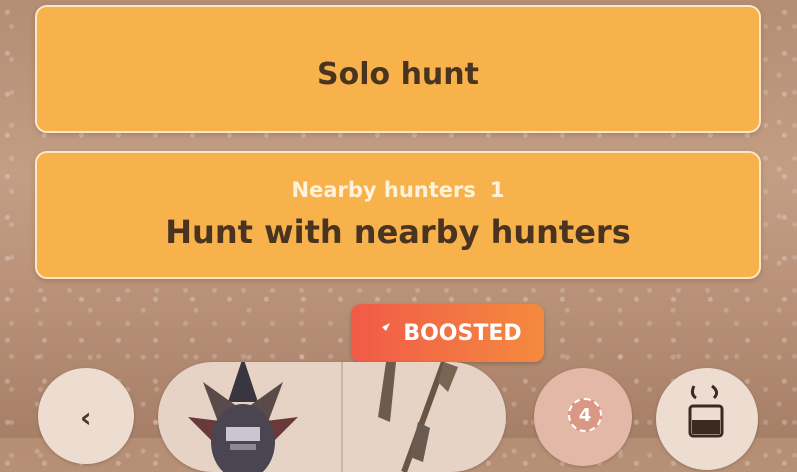 This screenshot has width=797, height=472. Describe the element at coordinates (383, 190) in the screenshot. I see `nearby-hunters-label: Nearby hunters` at that location.